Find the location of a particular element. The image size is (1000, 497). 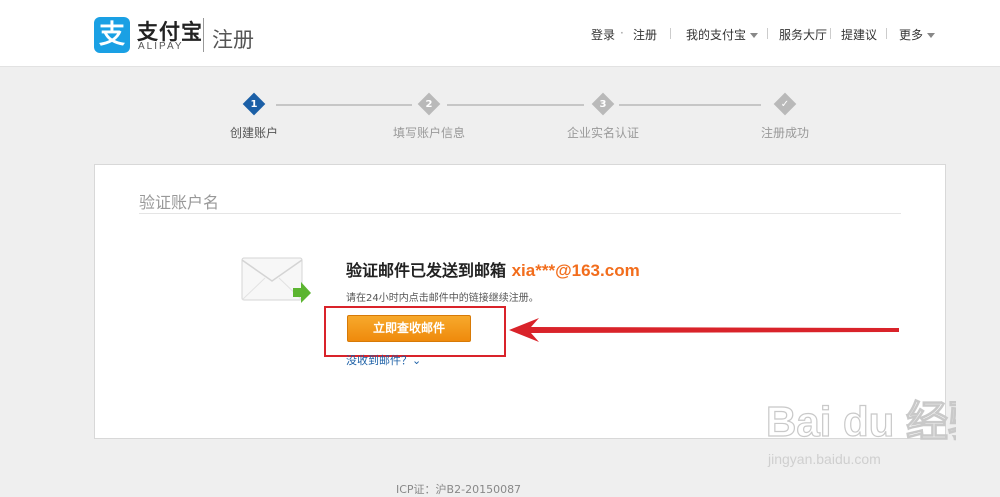

step-3-number: 3 is located at coordinates (603, 104).